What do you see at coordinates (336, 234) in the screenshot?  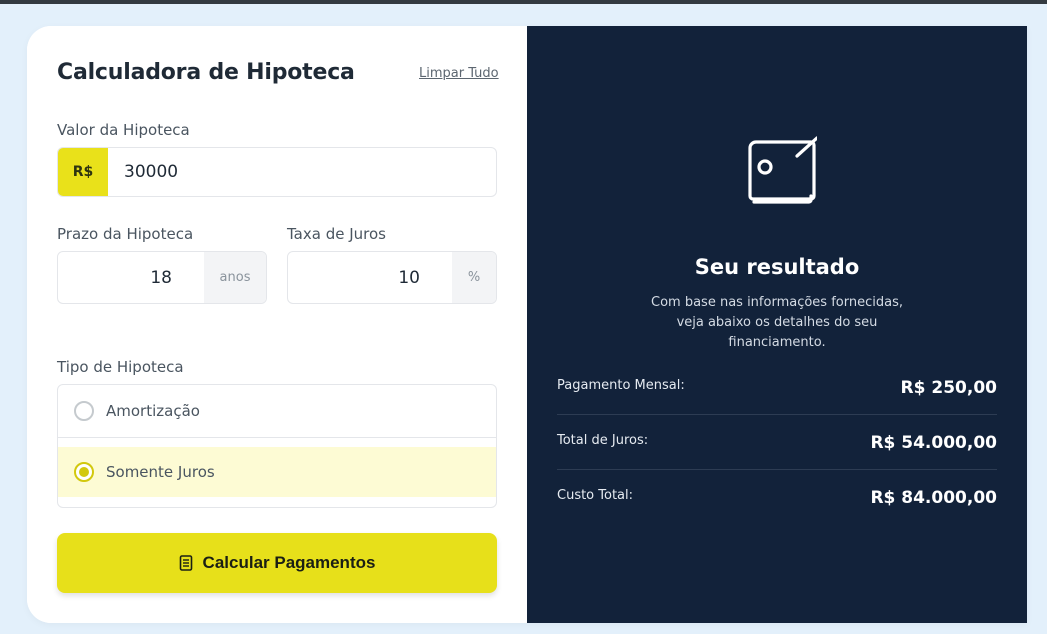 I see `rate-label: Taxa de Juros` at bounding box center [336, 234].